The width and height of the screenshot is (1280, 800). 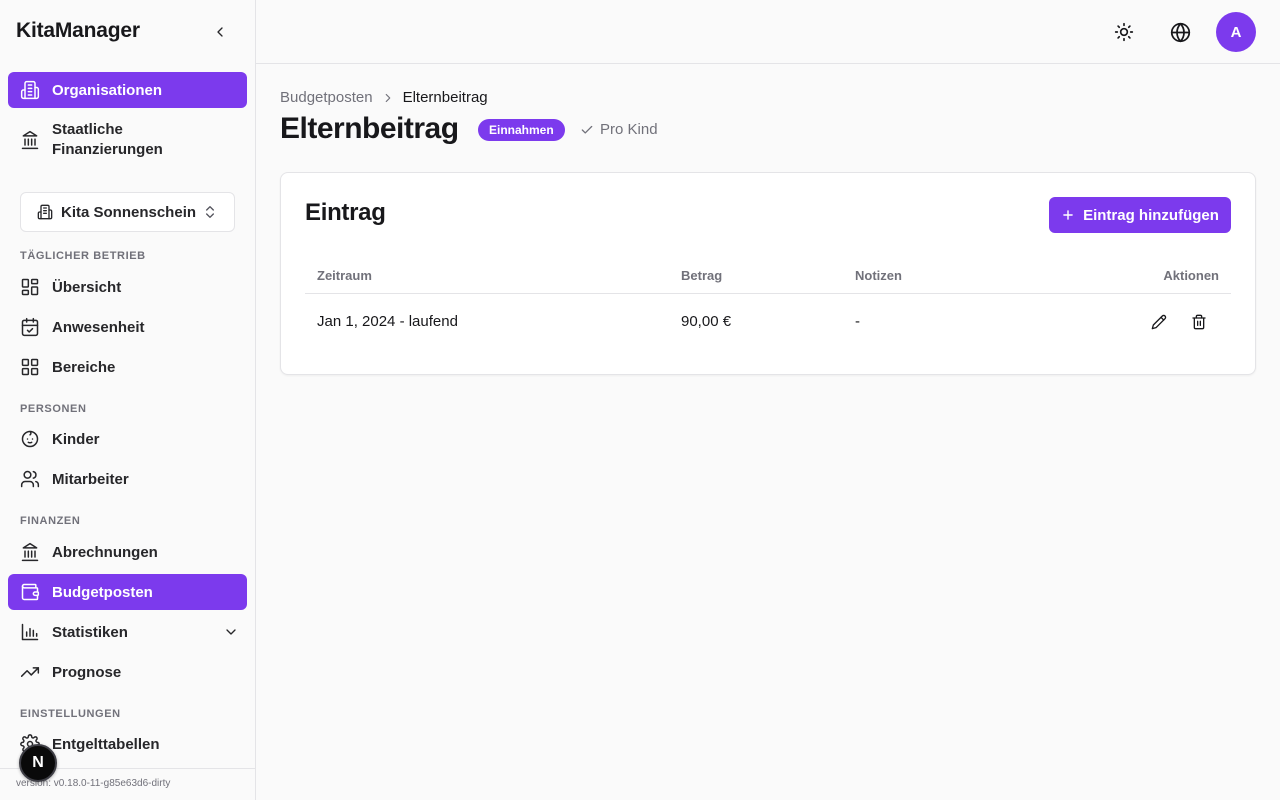 I want to click on sidebar-item-label: Abrechnungen, so click(x=105, y=552).